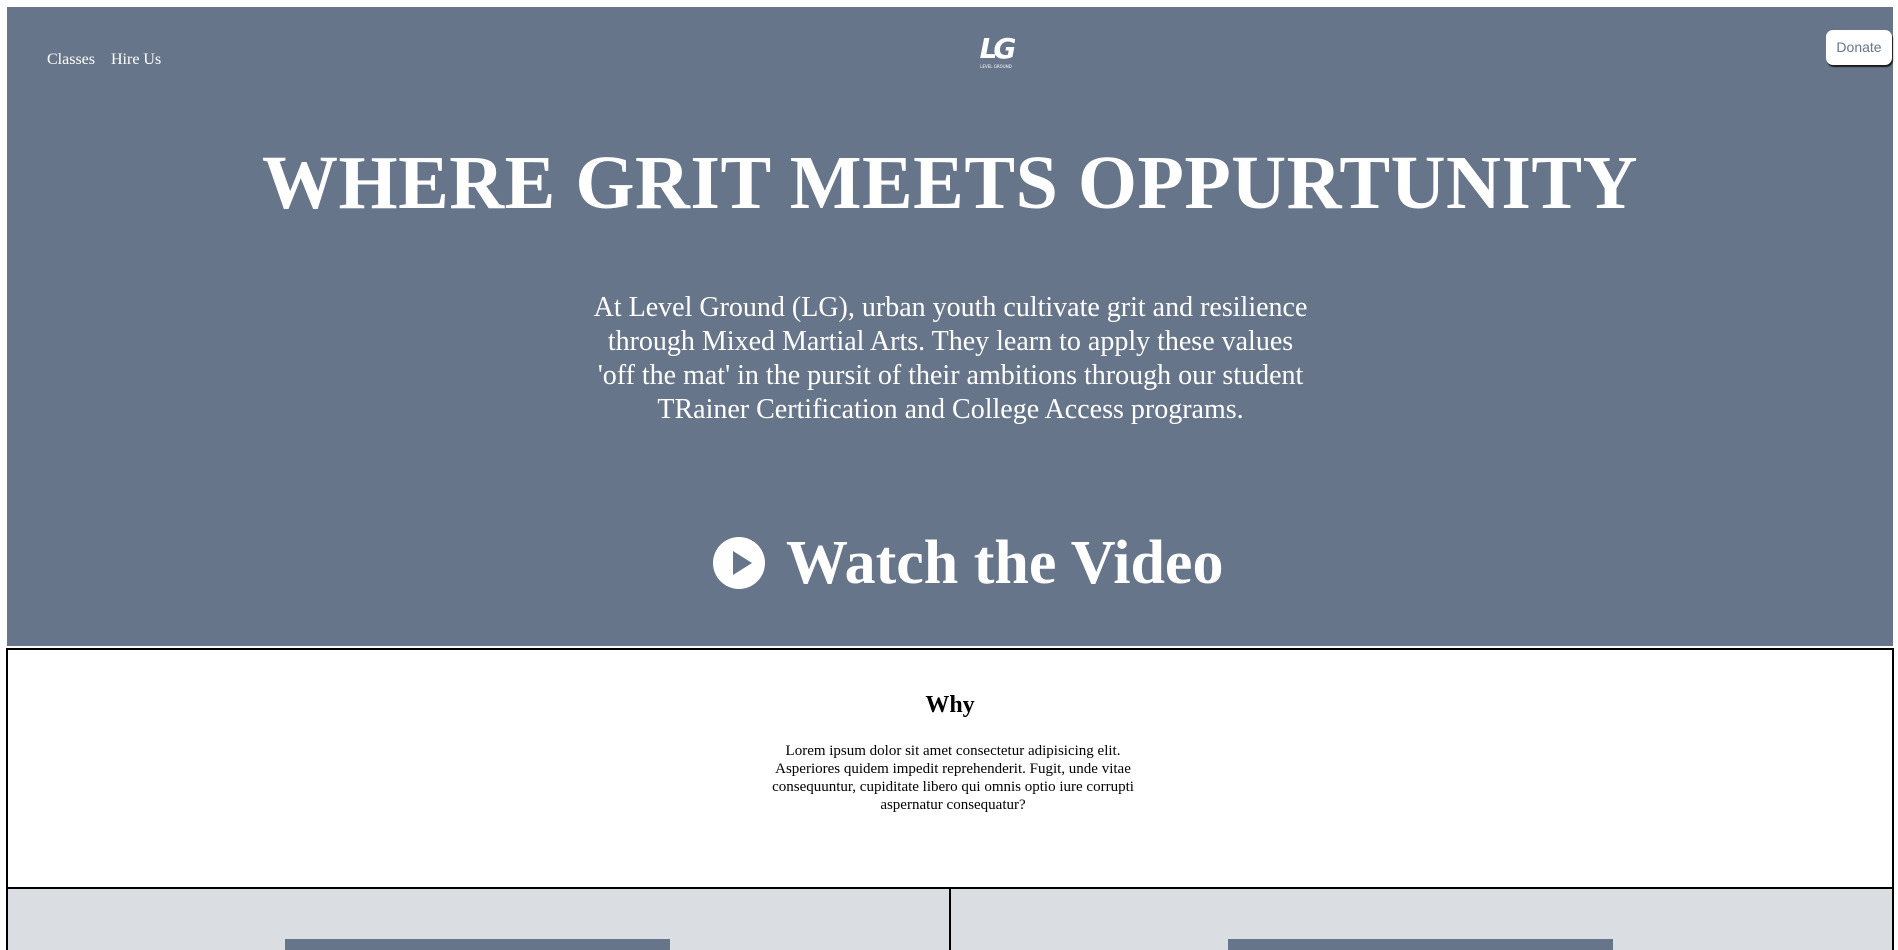 This screenshot has width=1898, height=950. I want to click on card-left, so click(478, 918).